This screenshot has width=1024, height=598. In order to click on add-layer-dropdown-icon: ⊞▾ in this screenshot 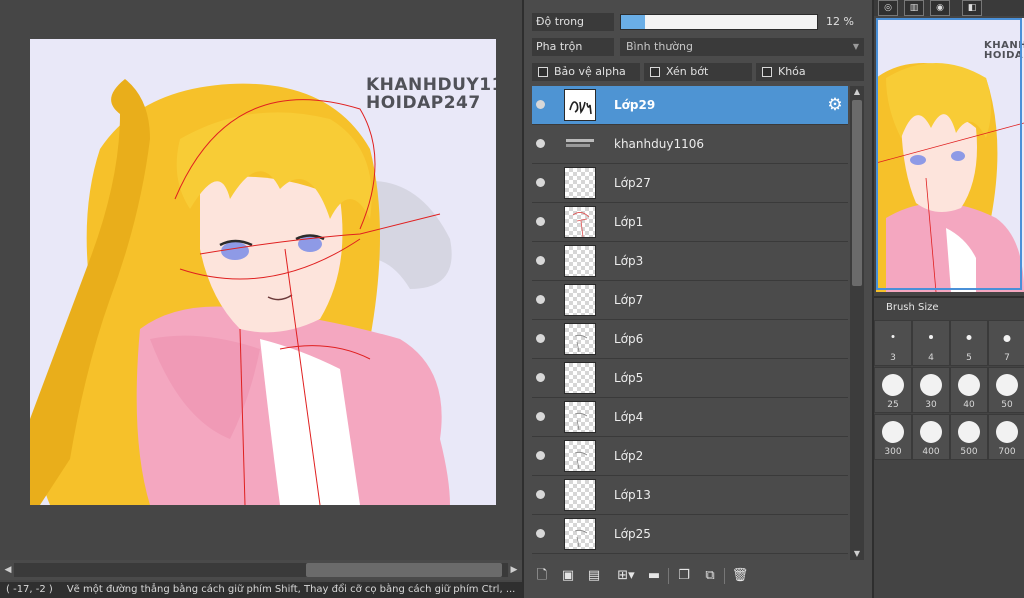, I will do `click(626, 576)`.